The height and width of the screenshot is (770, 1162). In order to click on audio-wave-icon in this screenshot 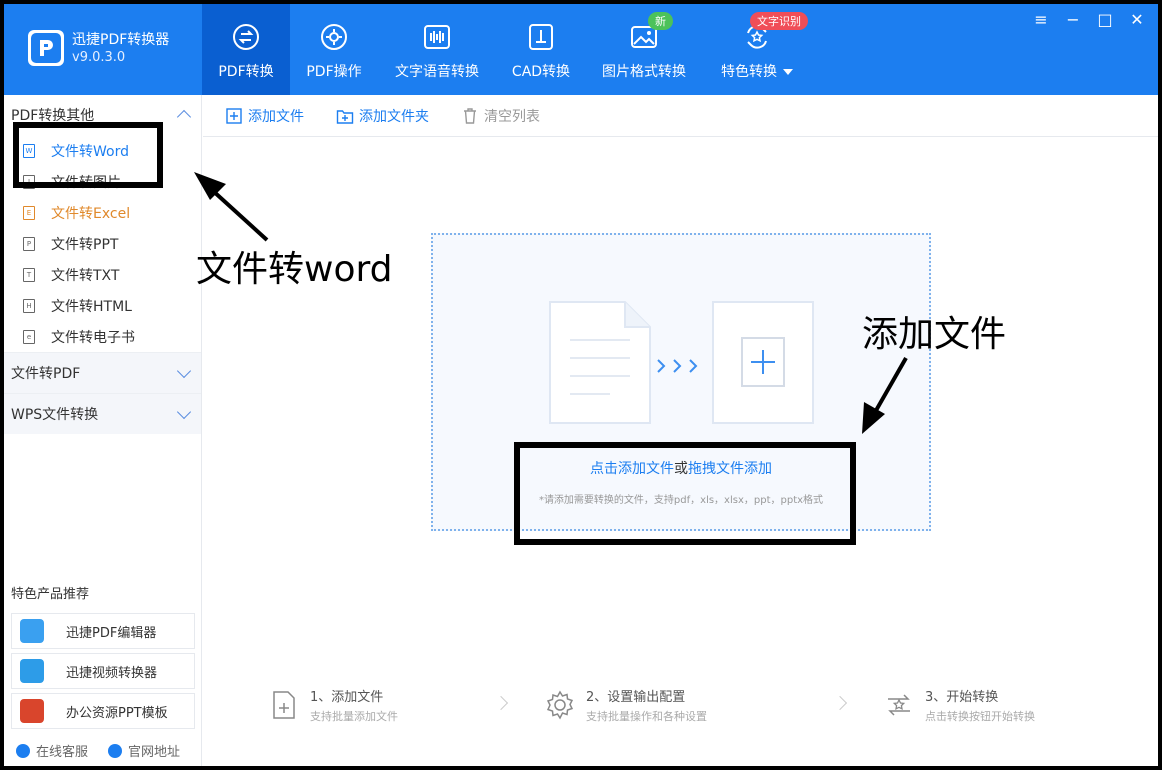, I will do `click(437, 37)`.